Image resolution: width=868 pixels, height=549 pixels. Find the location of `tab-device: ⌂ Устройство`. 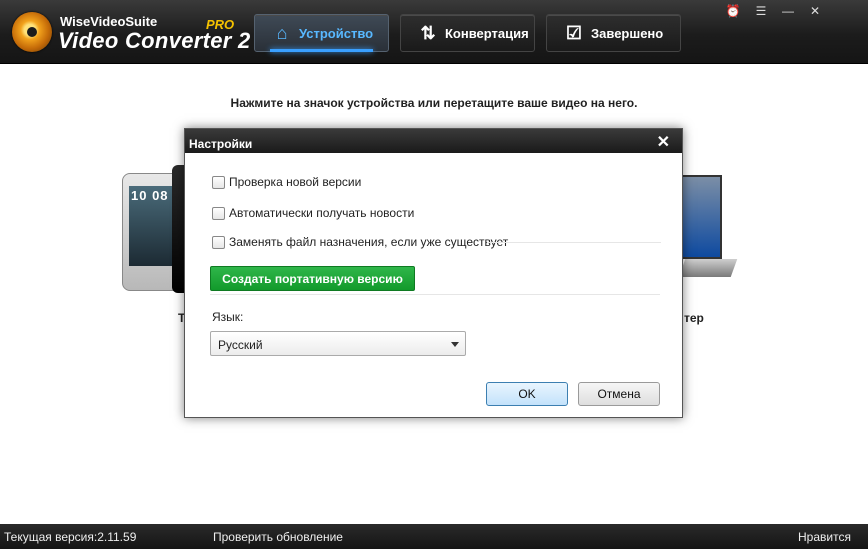

tab-device: ⌂ Устройство is located at coordinates (321, 33).